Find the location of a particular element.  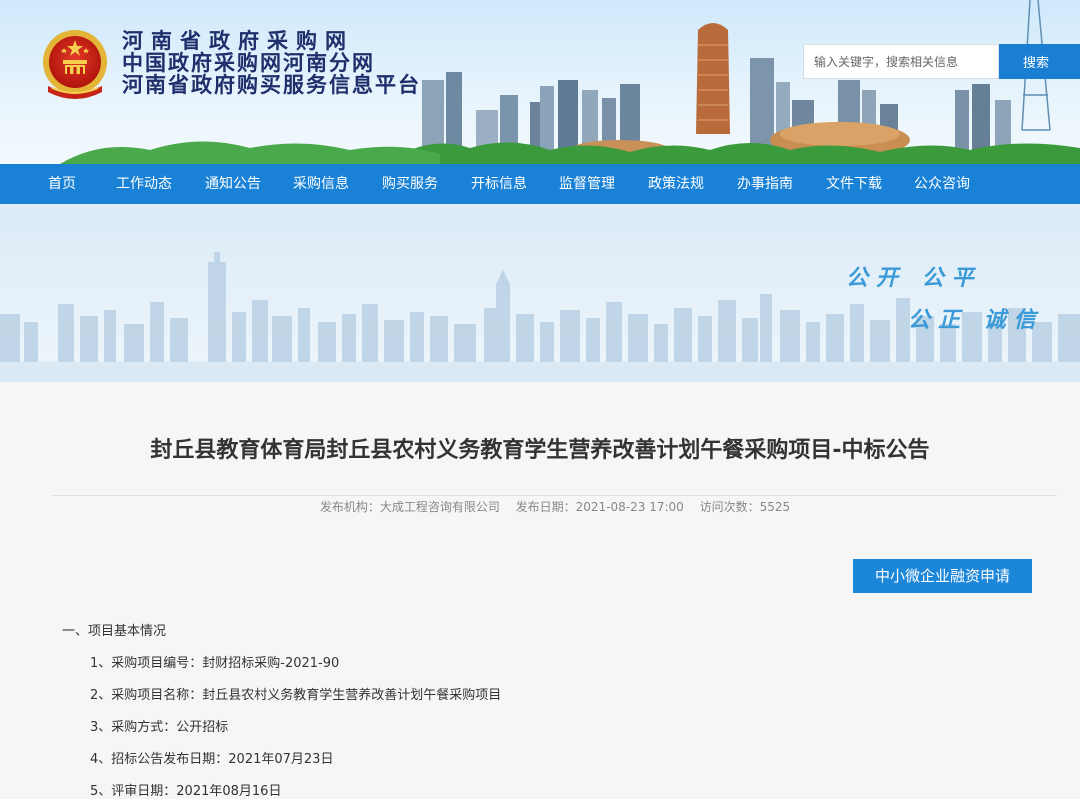

nav-item-work-news: 工作动态 is located at coordinates (144, 184).